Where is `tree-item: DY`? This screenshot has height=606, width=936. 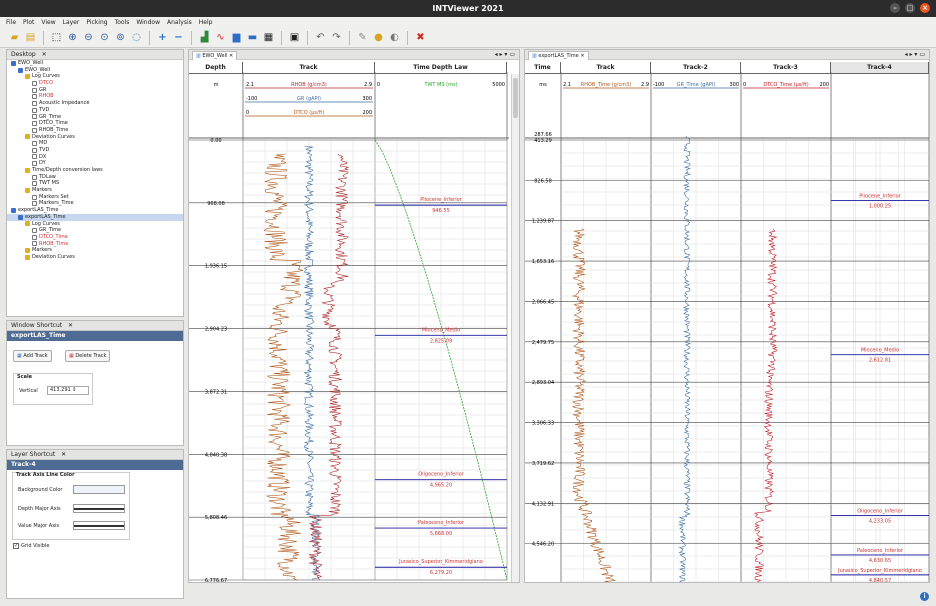
tree-item: DY is located at coordinates (95, 163).